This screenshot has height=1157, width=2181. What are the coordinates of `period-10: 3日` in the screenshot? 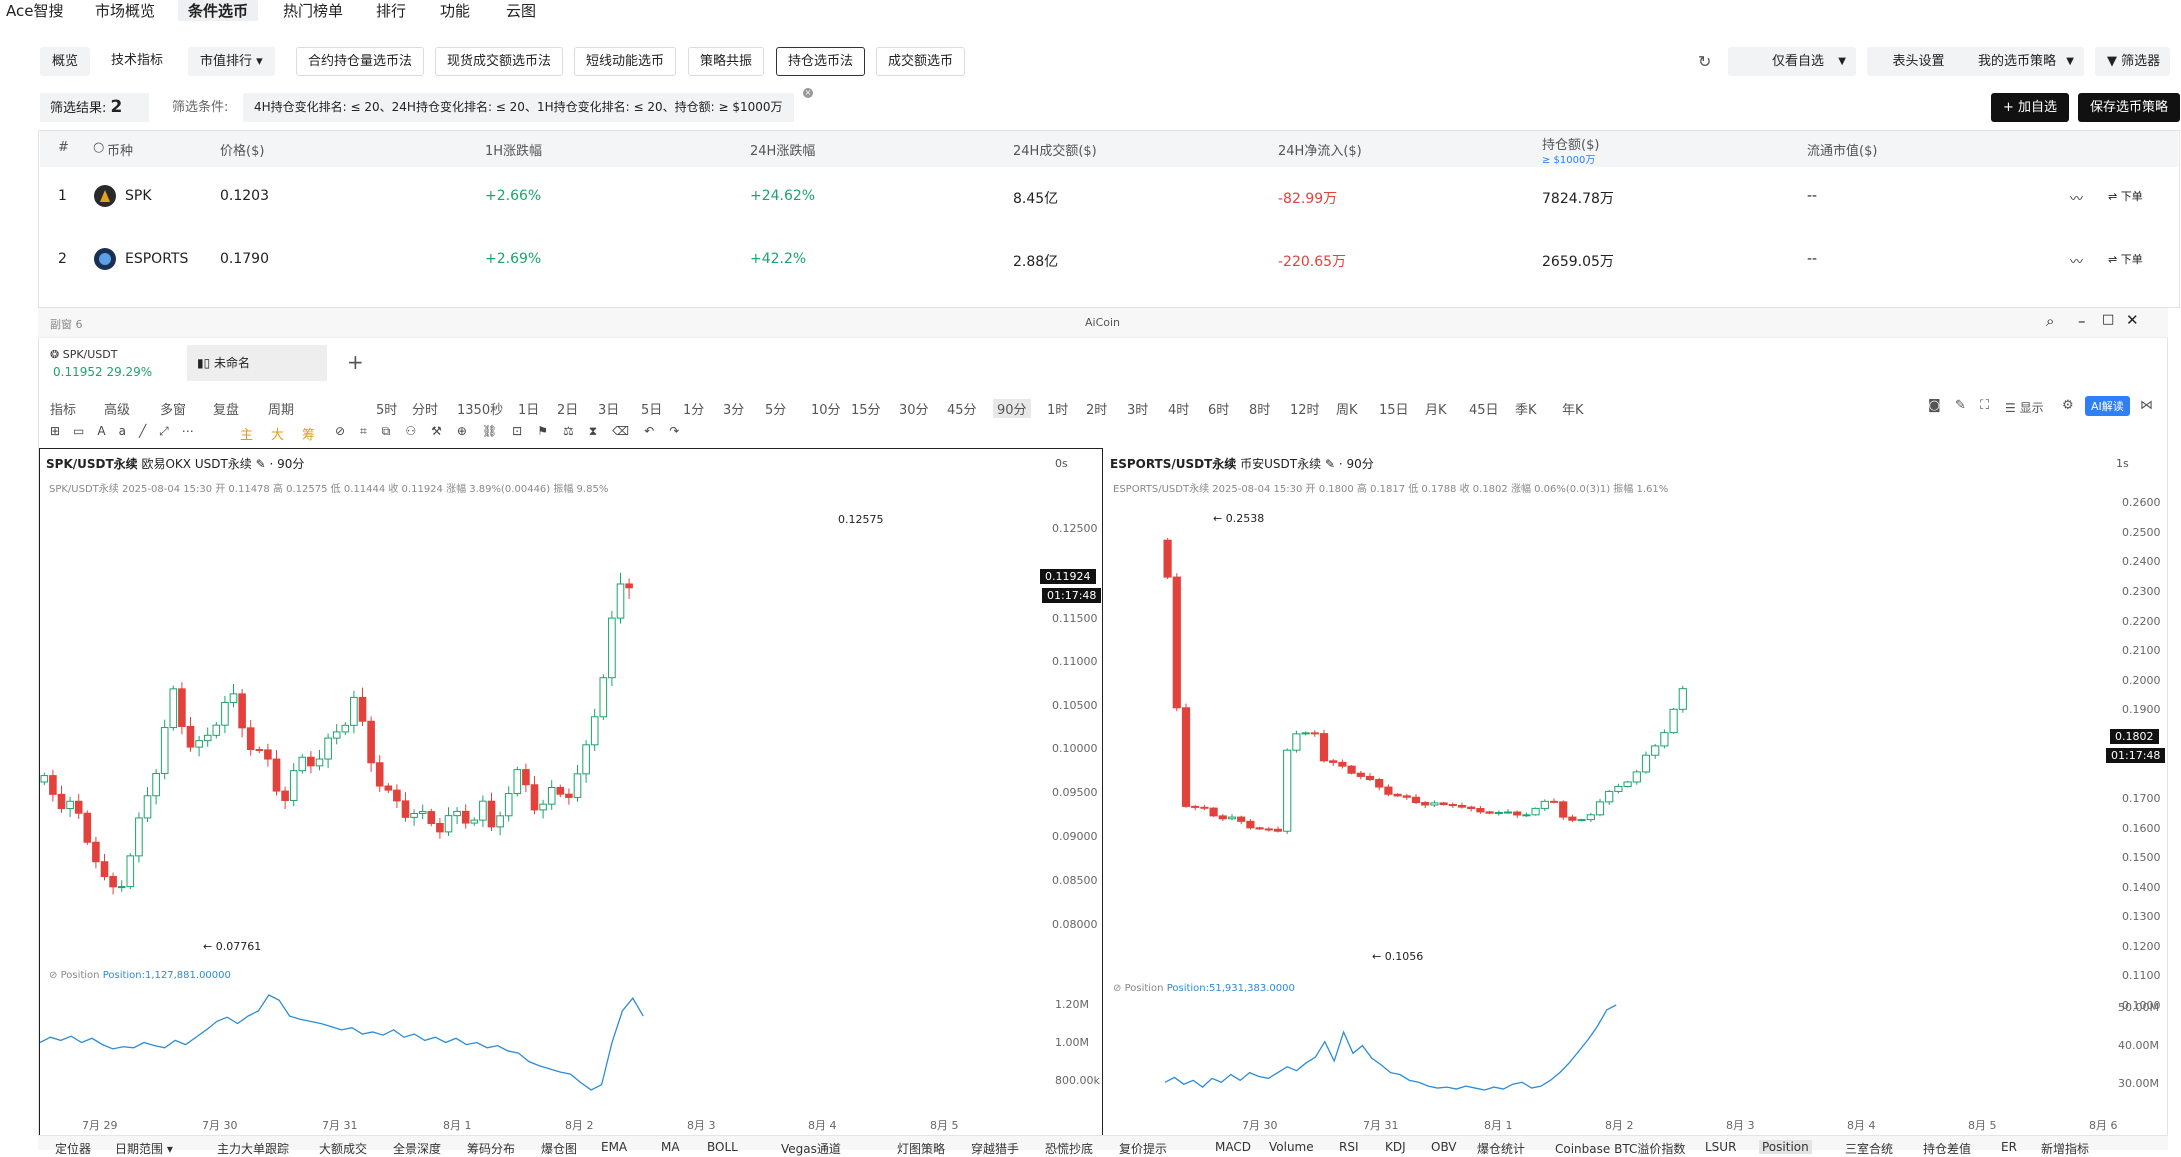 It's located at (608, 408).